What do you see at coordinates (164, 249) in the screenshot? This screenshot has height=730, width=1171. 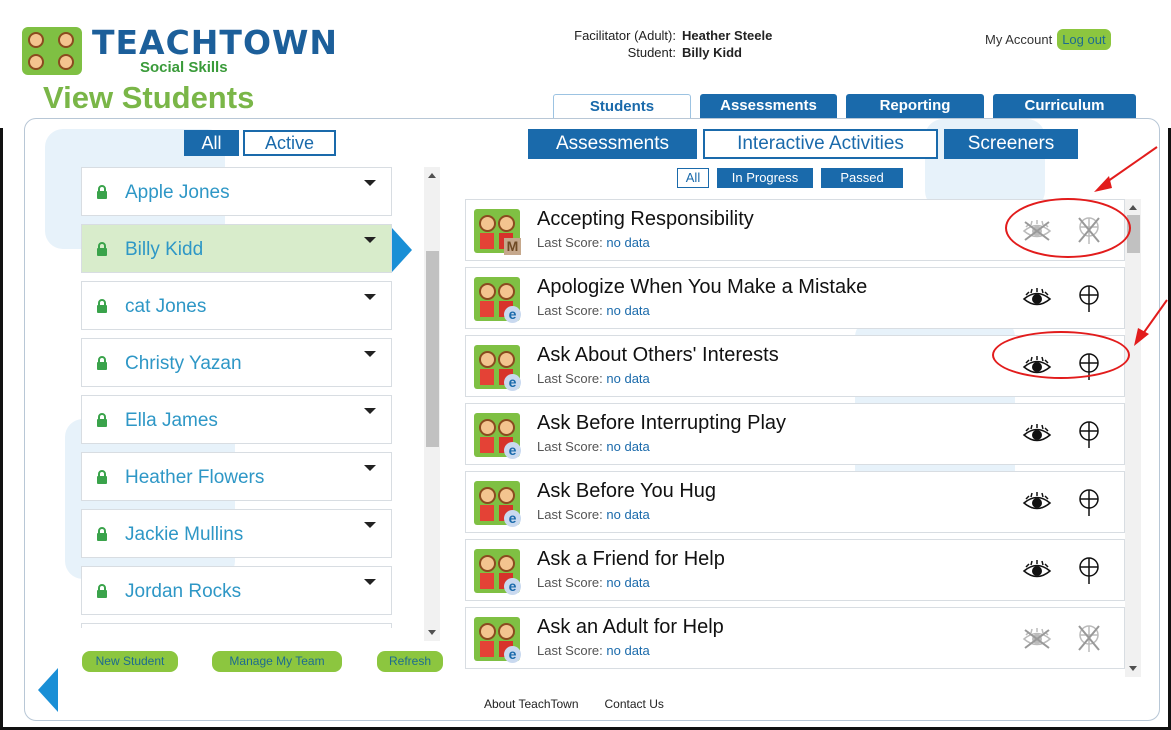 I see `student-name-label: Billy Kidd` at bounding box center [164, 249].